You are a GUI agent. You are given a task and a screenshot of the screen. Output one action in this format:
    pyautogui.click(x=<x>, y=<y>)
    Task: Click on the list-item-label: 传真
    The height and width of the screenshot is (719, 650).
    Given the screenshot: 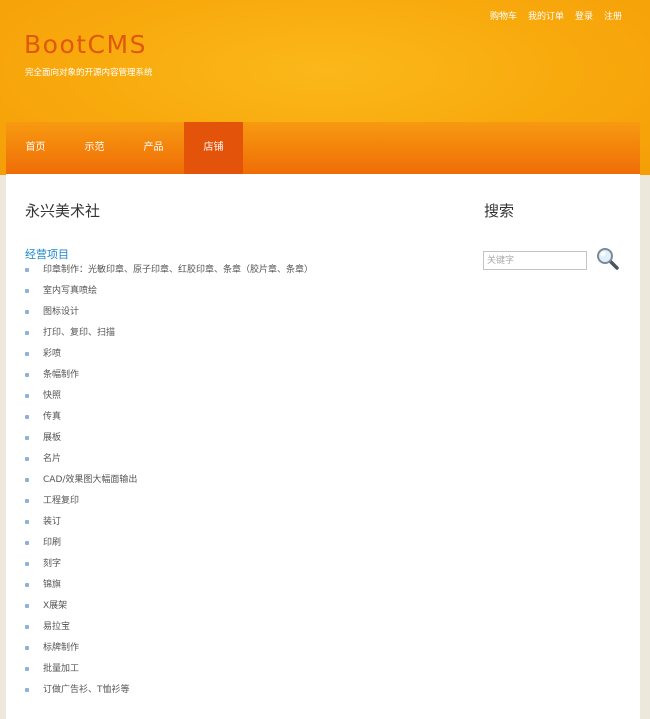 What is the action you would take?
    pyautogui.click(x=52, y=417)
    